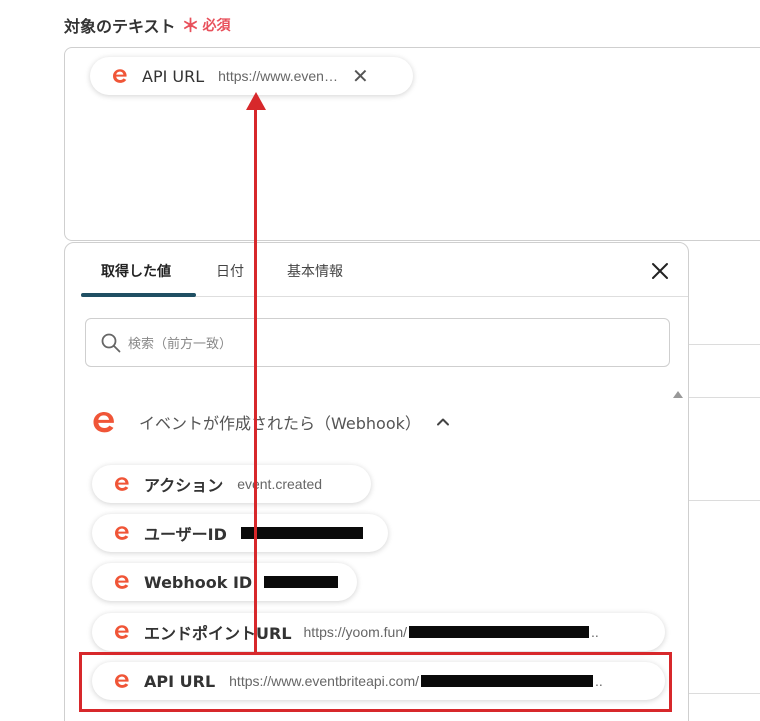 The width and height of the screenshot is (760, 721). I want to click on value-item: ユーザーID, so click(240, 533).